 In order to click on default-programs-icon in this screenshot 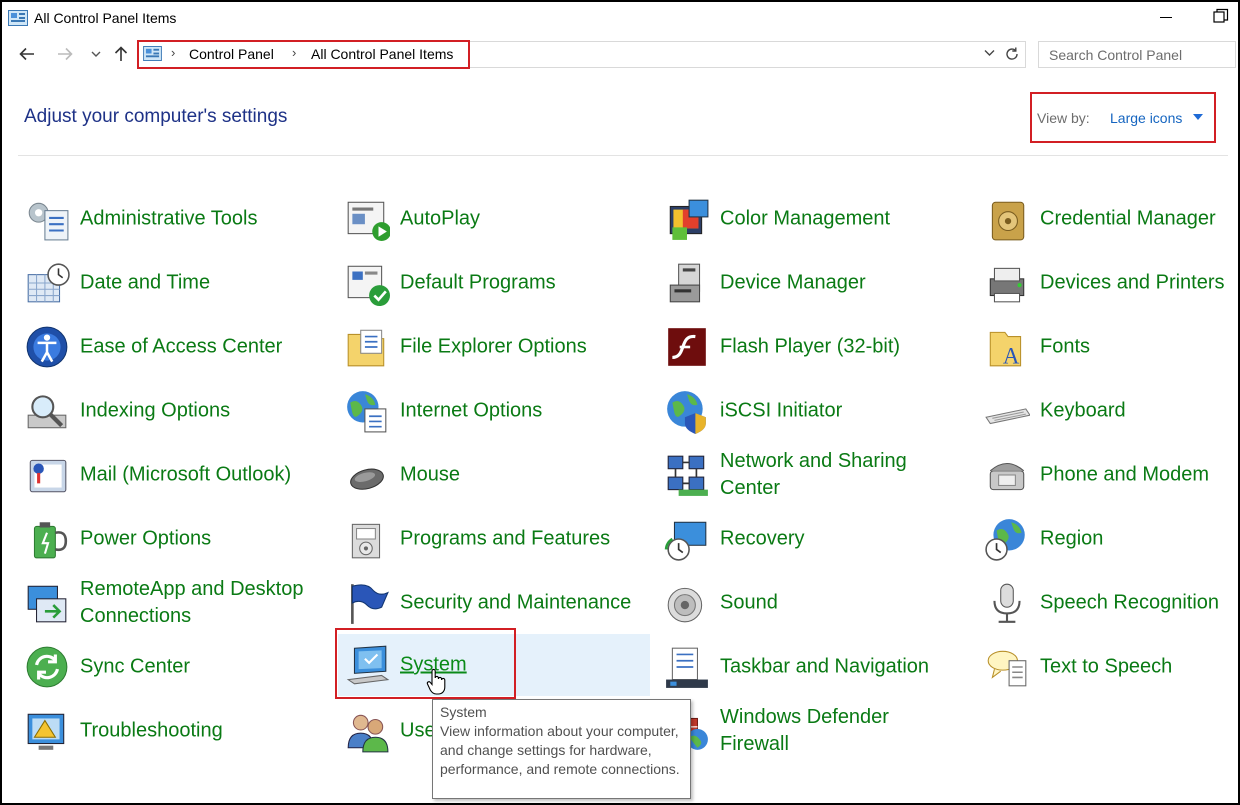, I will do `click(367, 283)`.